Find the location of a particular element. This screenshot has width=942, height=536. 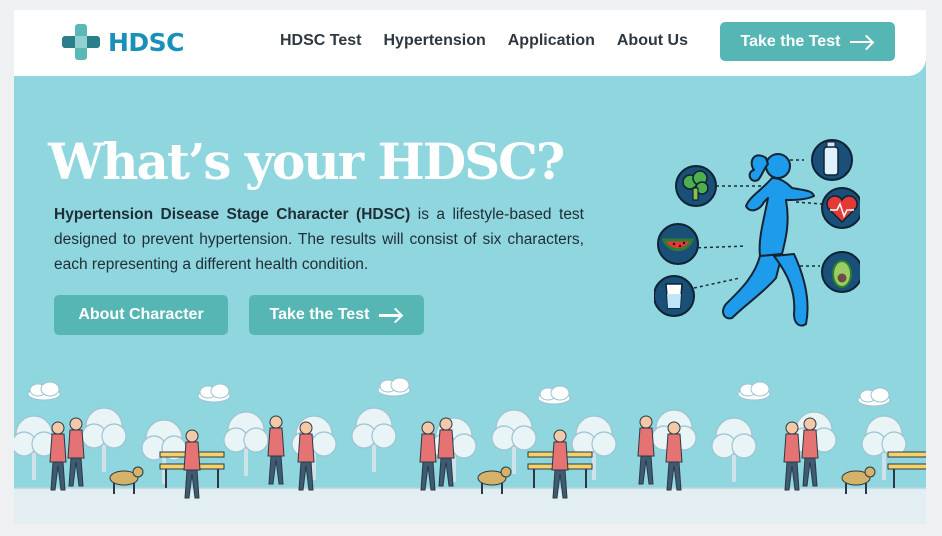

watermelon-icon is located at coordinates (678, 244).